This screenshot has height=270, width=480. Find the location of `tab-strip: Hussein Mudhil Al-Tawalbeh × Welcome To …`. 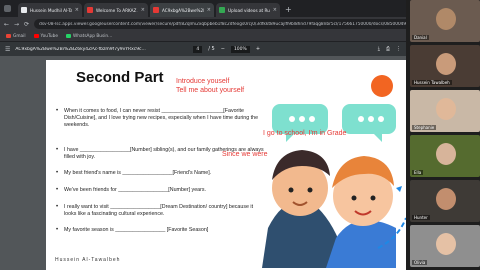

tab-strip: Hussein Mudhil Al-Tawalbeh × Welcome To … is located at coordinates (203, 8).